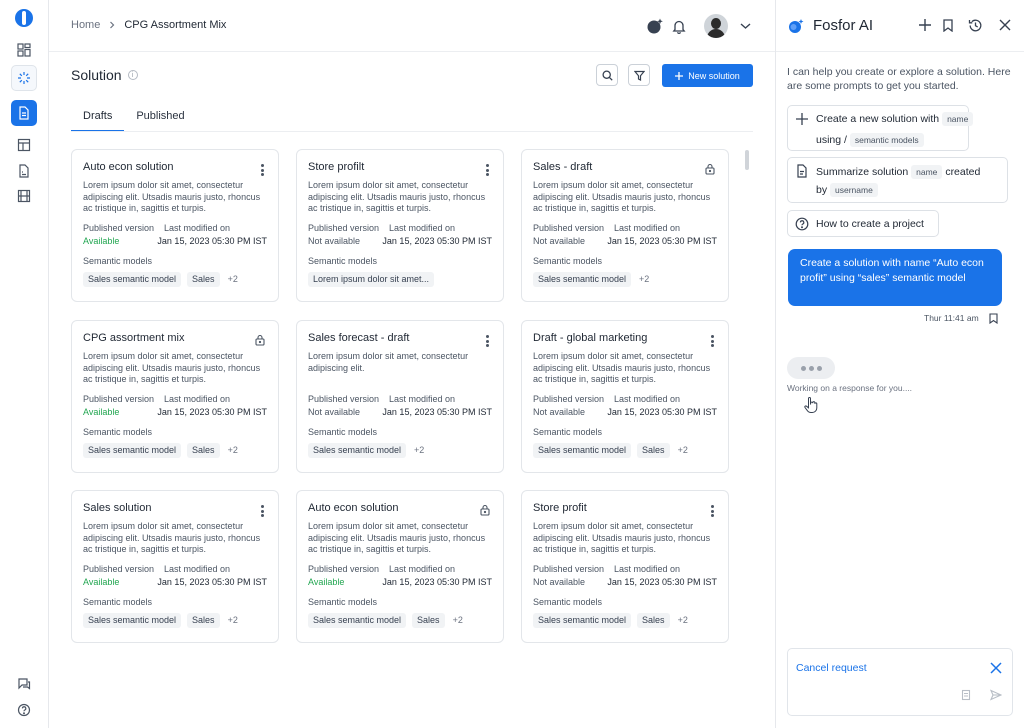 This screenshot has width=1024, height=728. What do you see at coordinates (745, 26) in the screenshot?
I see `chevron-down-icon` at bounding box center [745, 26].